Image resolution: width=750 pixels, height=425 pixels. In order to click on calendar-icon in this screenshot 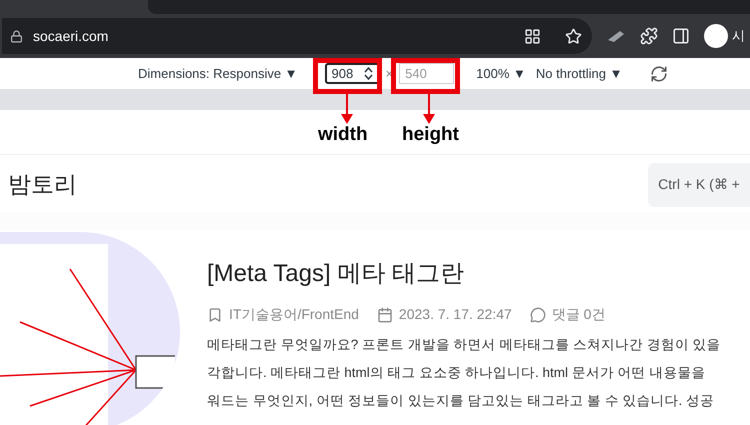, I will do `click(384, 314)`.